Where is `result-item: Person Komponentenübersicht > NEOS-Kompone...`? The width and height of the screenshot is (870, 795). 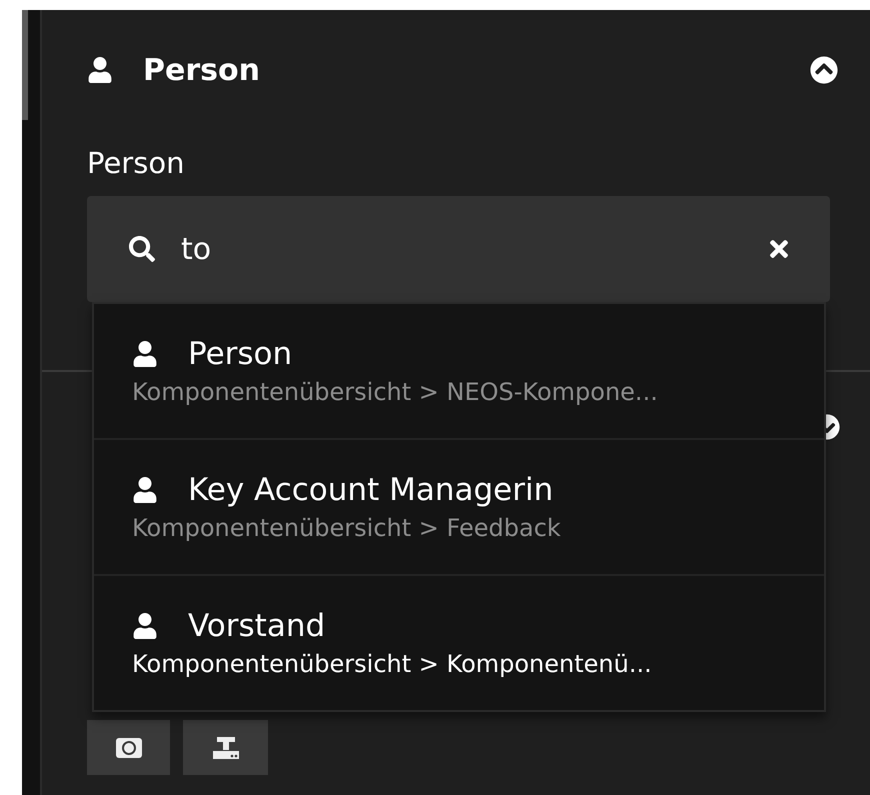 result-item: Person Komponentenübersicht > NEOS-Kompone... is located at coordinates (459, 371).